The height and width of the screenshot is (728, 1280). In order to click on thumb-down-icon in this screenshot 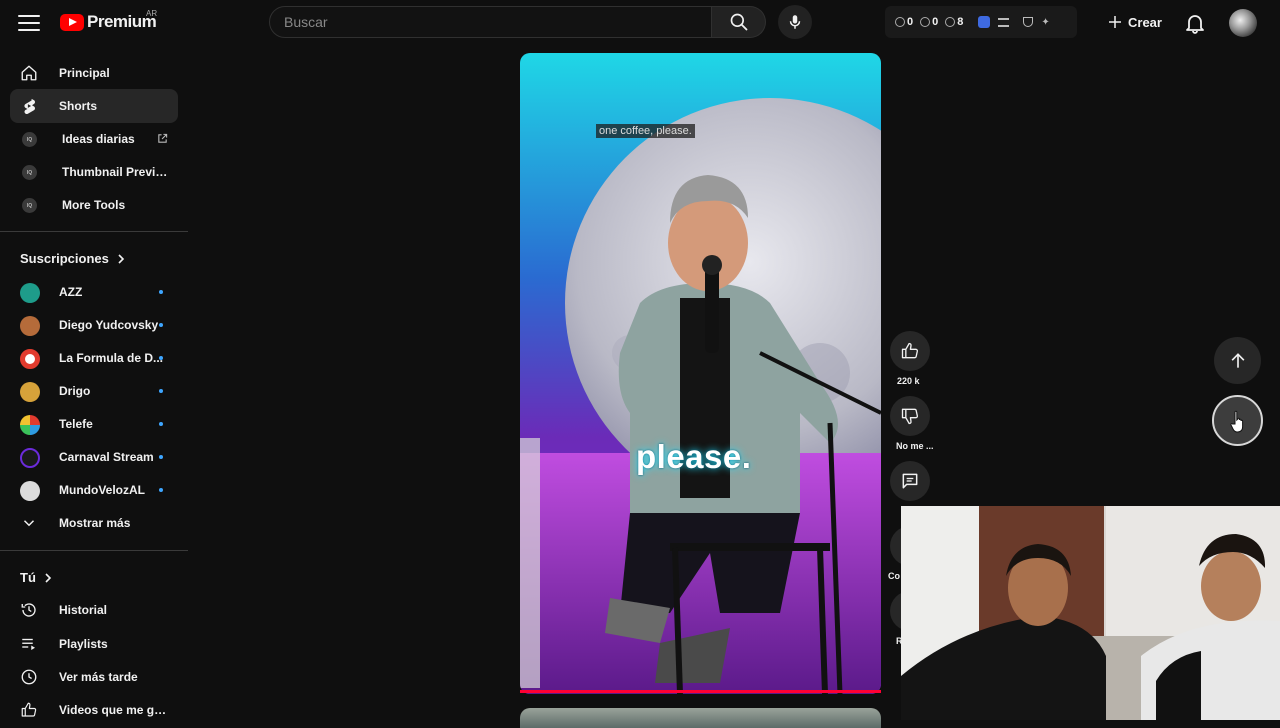, I will do `click(910, 416)`.